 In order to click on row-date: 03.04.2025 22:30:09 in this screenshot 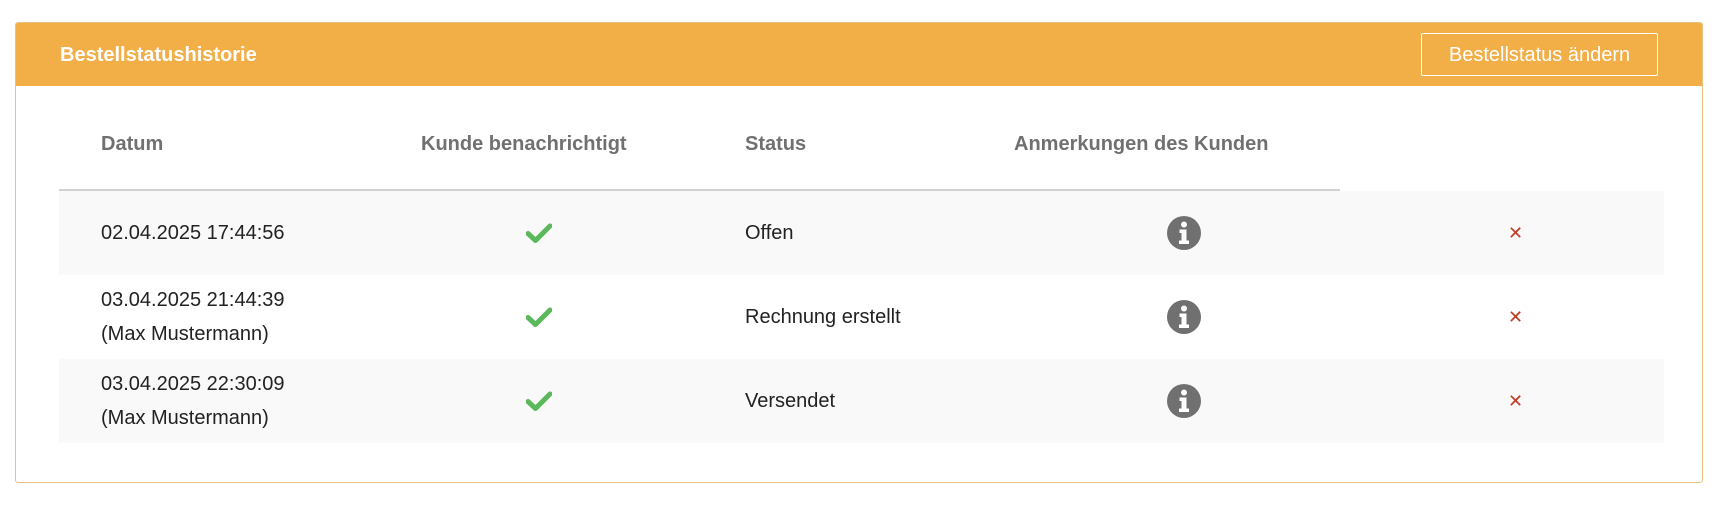, I will do `click(193, 384)`.